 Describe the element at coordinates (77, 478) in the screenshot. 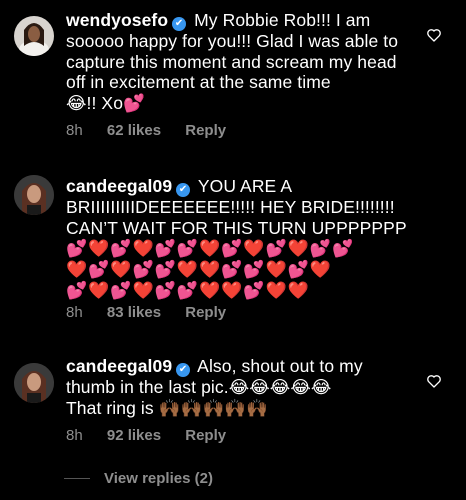

I see `replies-divider-line` at that location.